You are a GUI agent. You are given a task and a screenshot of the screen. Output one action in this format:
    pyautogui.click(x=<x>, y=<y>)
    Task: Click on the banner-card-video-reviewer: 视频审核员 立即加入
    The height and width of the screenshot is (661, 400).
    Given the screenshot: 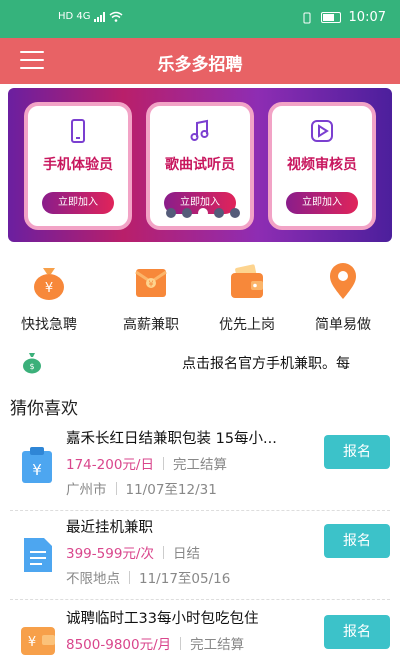 What is the action you would take?
    pyautogui.click(x=322, y=166)
    